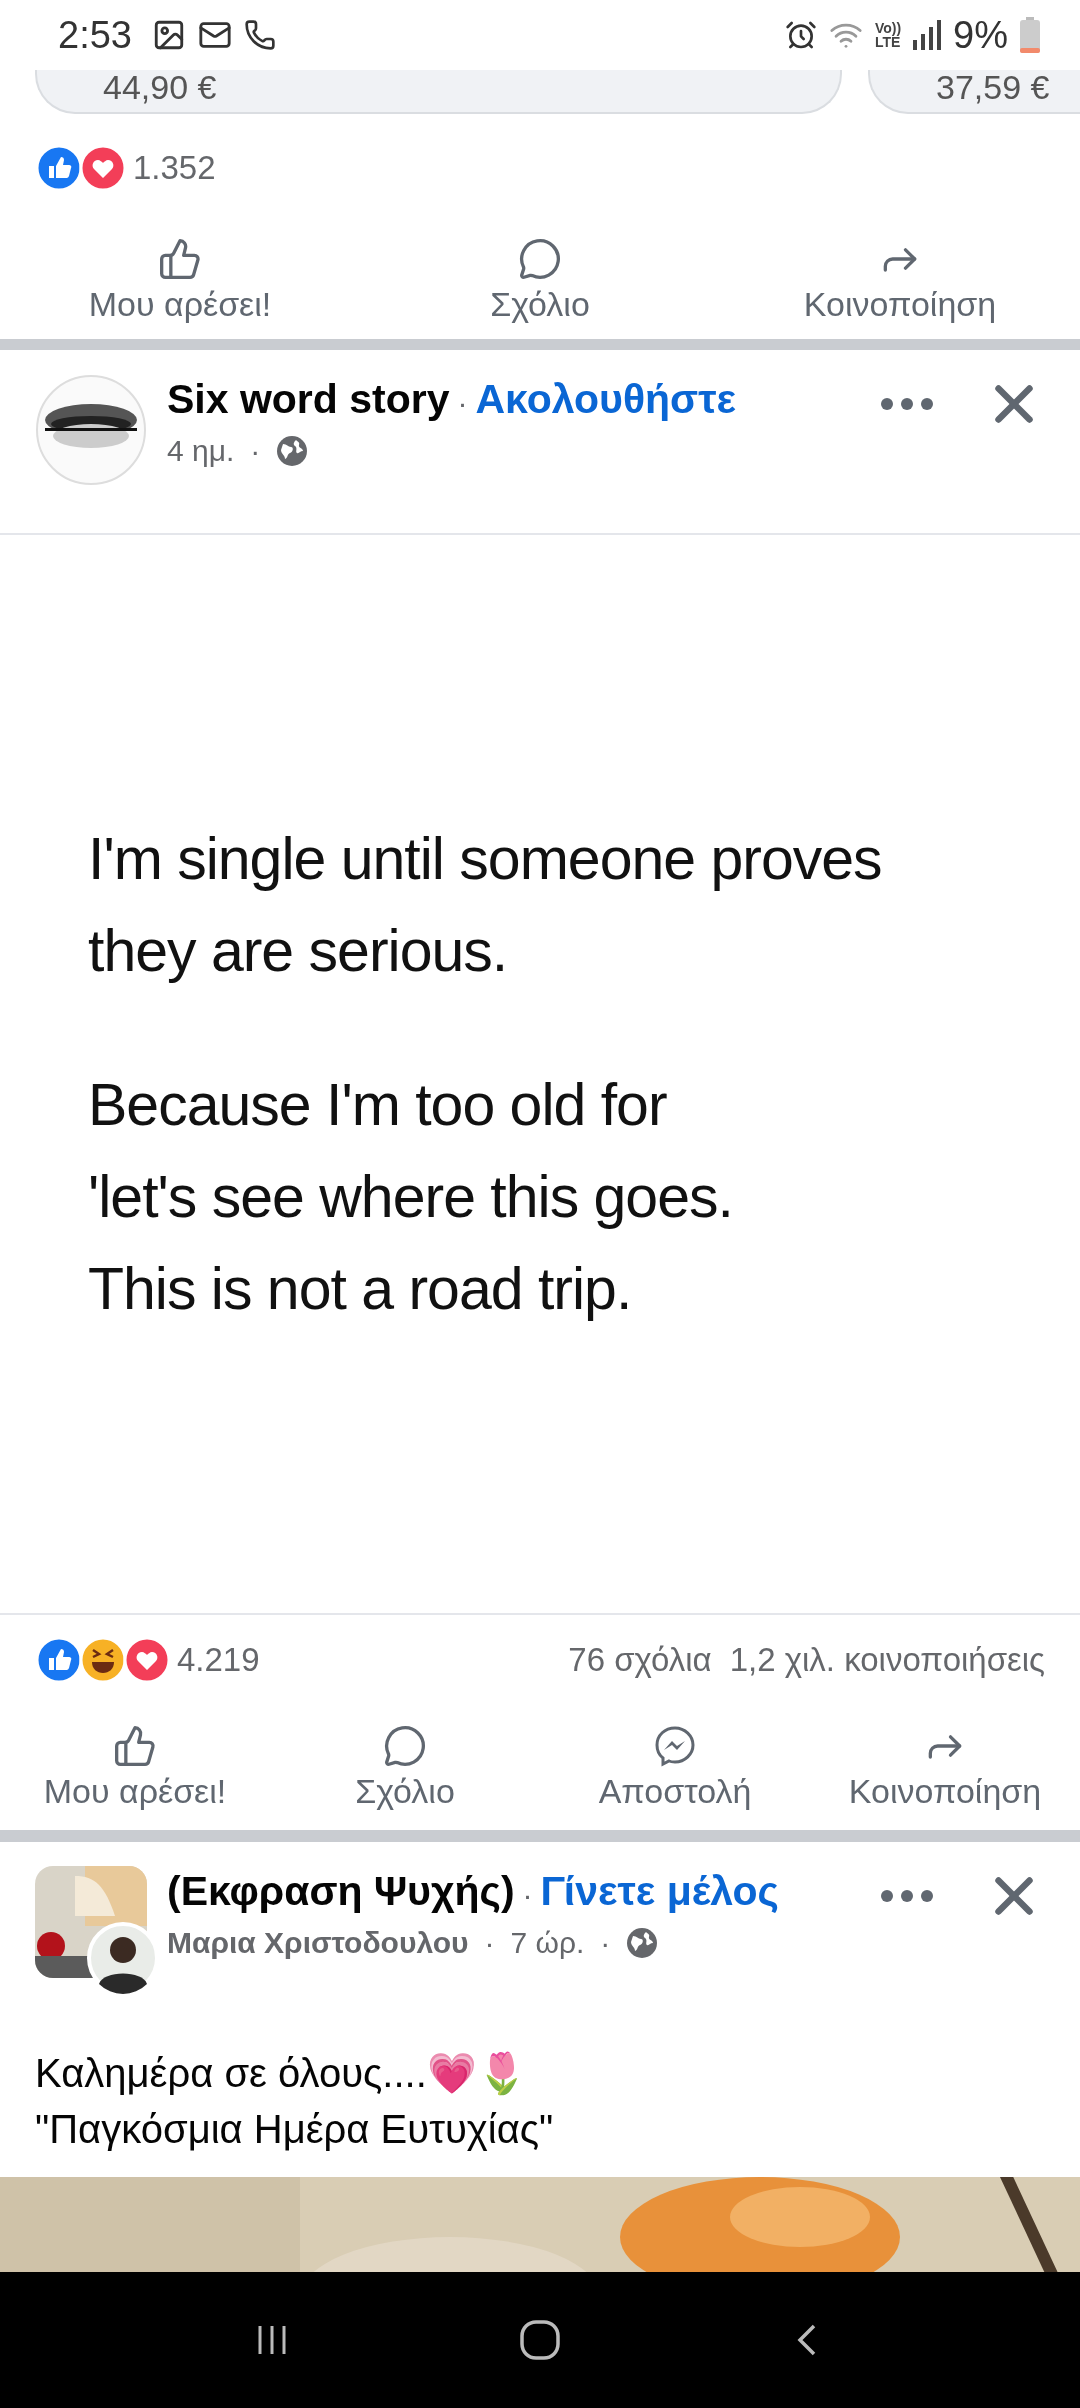 The width and height of the screenshot is (1080, 2408). Describe the element at coordinates (281, 2074) in the screenshot. I see `post-text: Καλημέρα σε όλους....💗🌷` at that location.